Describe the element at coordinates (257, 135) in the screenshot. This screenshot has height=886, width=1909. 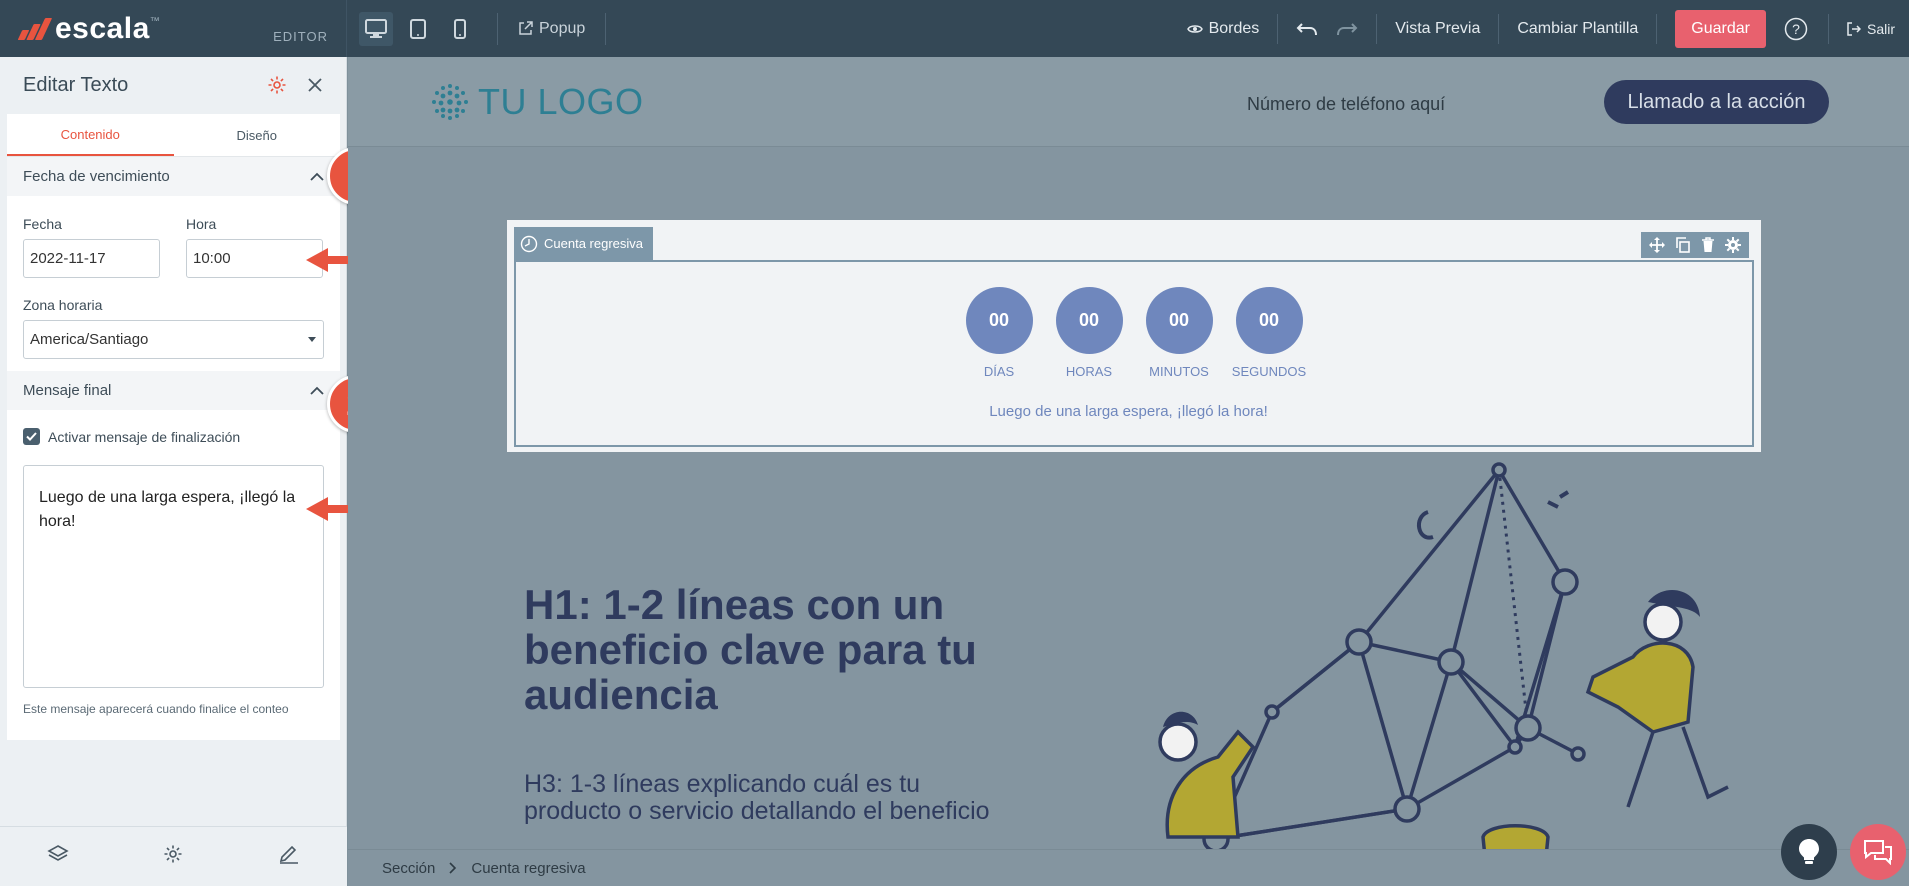
I see `tab-diseno: Diseño` at that location.